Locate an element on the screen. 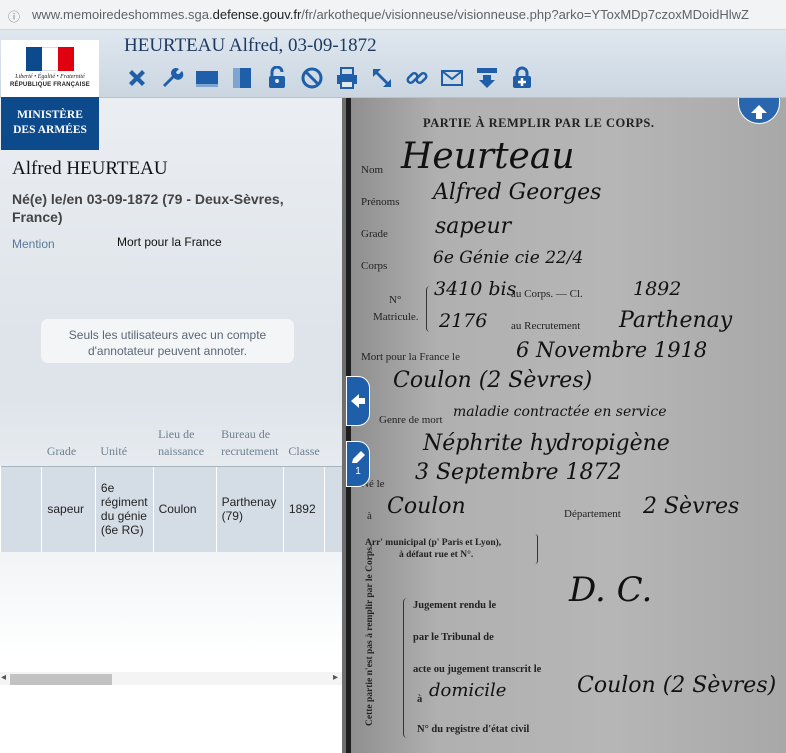  close-button is located at coordinates (136, 78).